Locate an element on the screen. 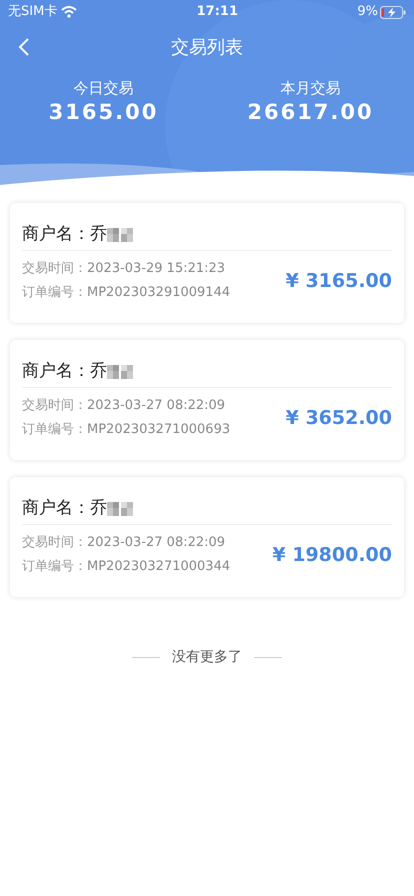 The width and height of the screenshot is (414, 896). amount-text: ¥ 3652.00 is located at coordinates (339, 418).